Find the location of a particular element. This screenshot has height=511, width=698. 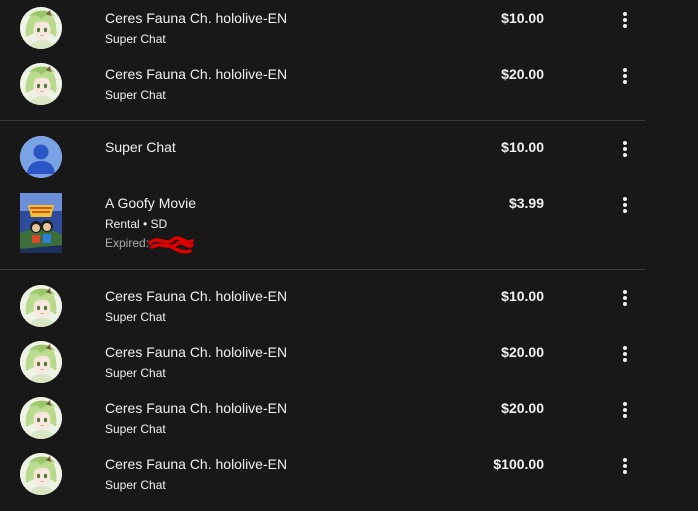

list-item: Super Chat $10.00 is located at coordinates (322, 157).